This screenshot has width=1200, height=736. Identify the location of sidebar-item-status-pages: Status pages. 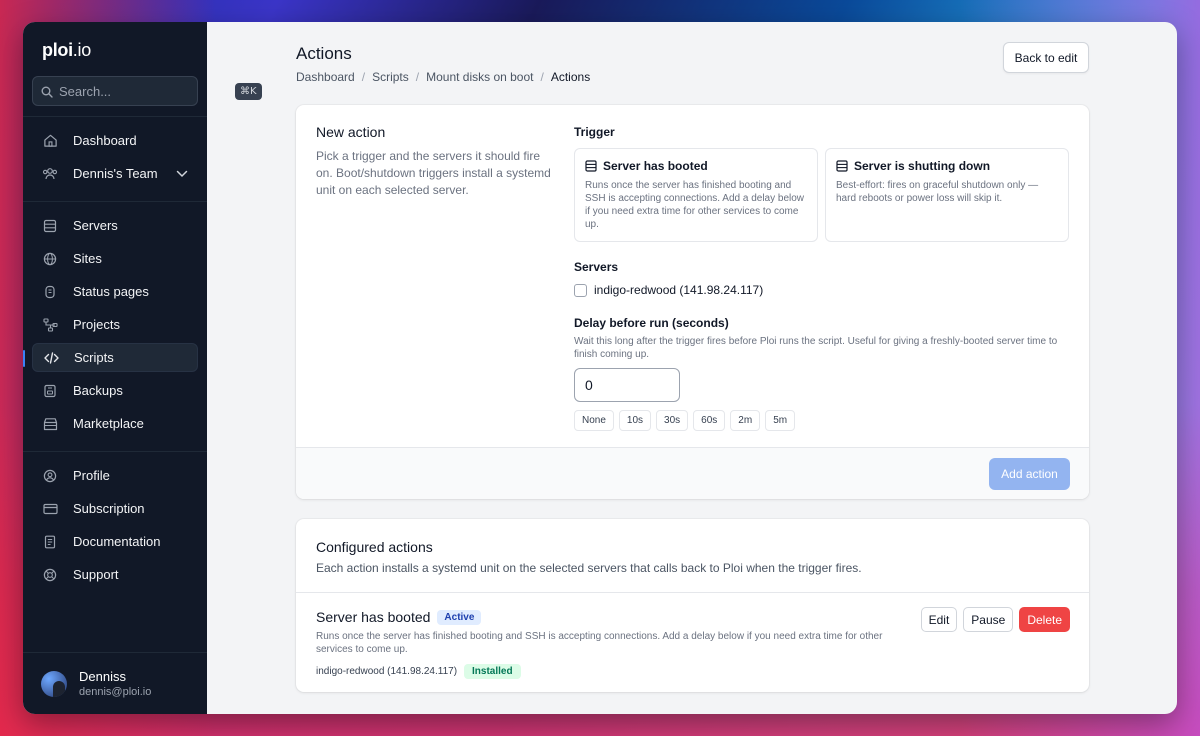
(115, 291).